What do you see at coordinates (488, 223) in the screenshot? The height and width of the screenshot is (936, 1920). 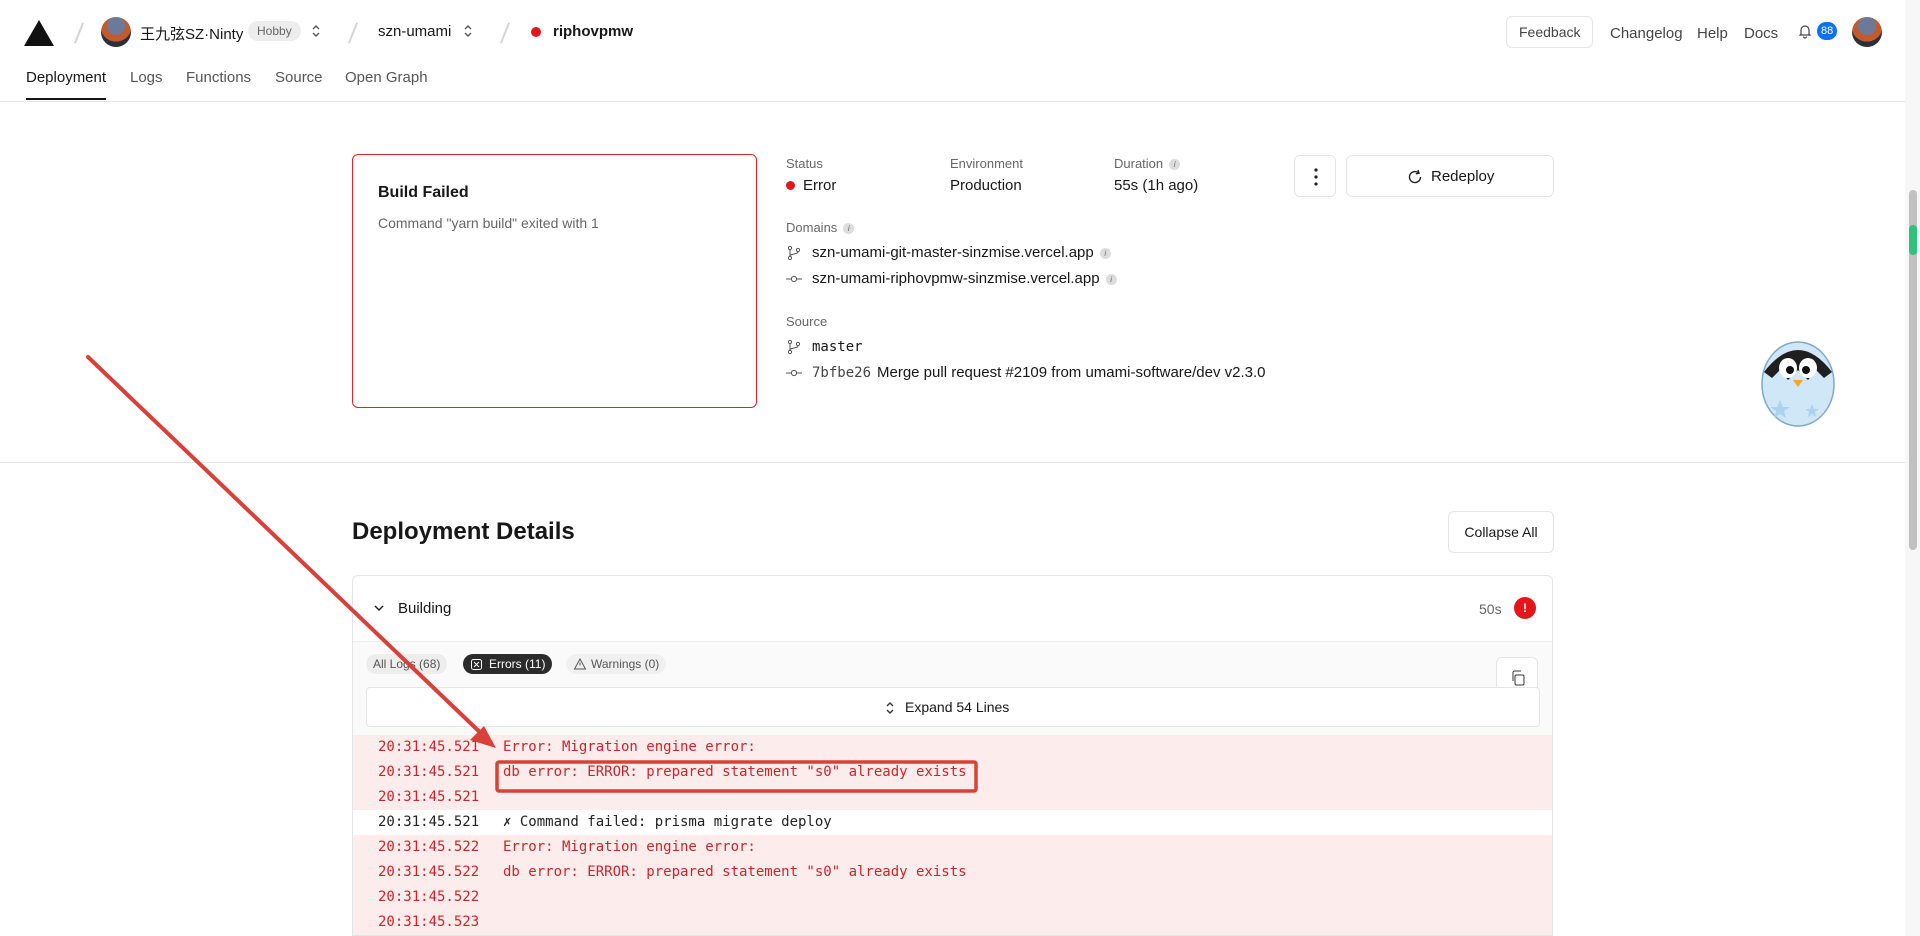 I see `build-failed-message: Command "yarn build" exited with 1` at bounding box center [488, 223].